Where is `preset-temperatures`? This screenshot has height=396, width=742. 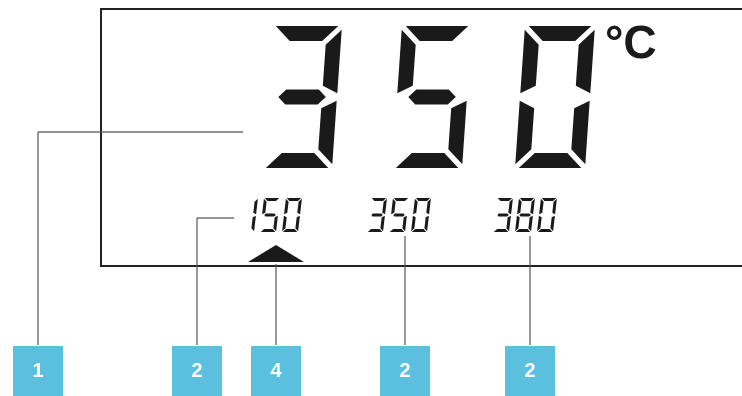 preset-temperatures is located at coordinates (404, 215).